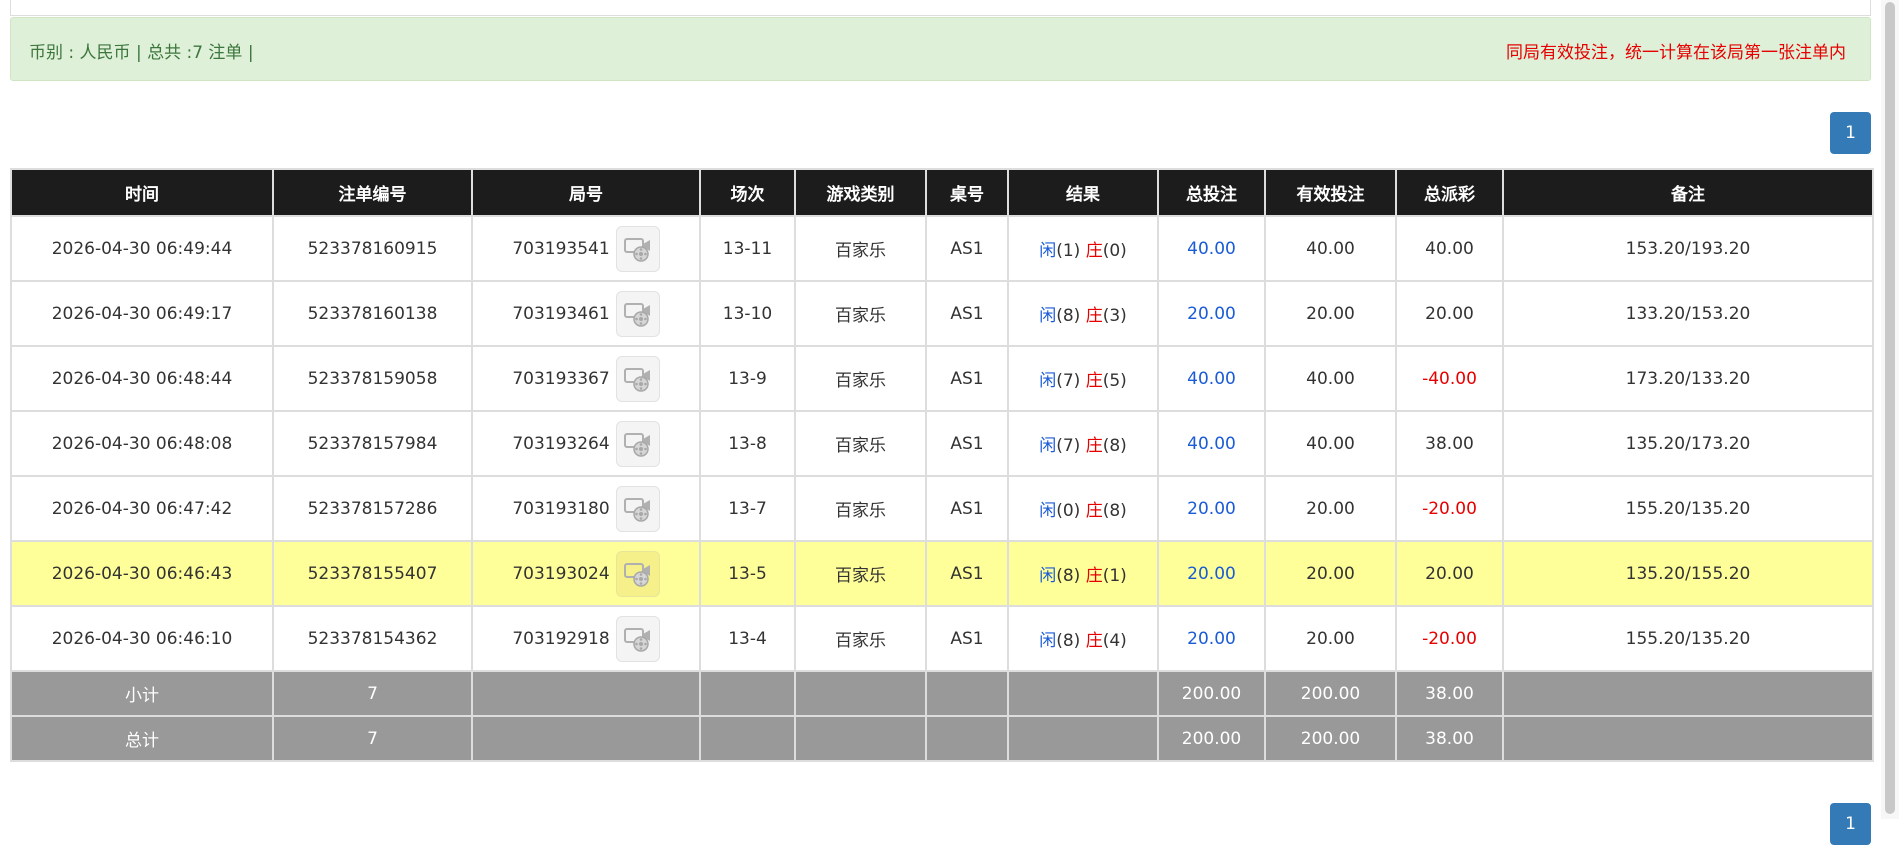 This screenshot has height=845, width=1899. What do you see at coordinates (142, 693) in the screenshot?
I see `subtotal-label: 小计` at bounding box center [142, 693].